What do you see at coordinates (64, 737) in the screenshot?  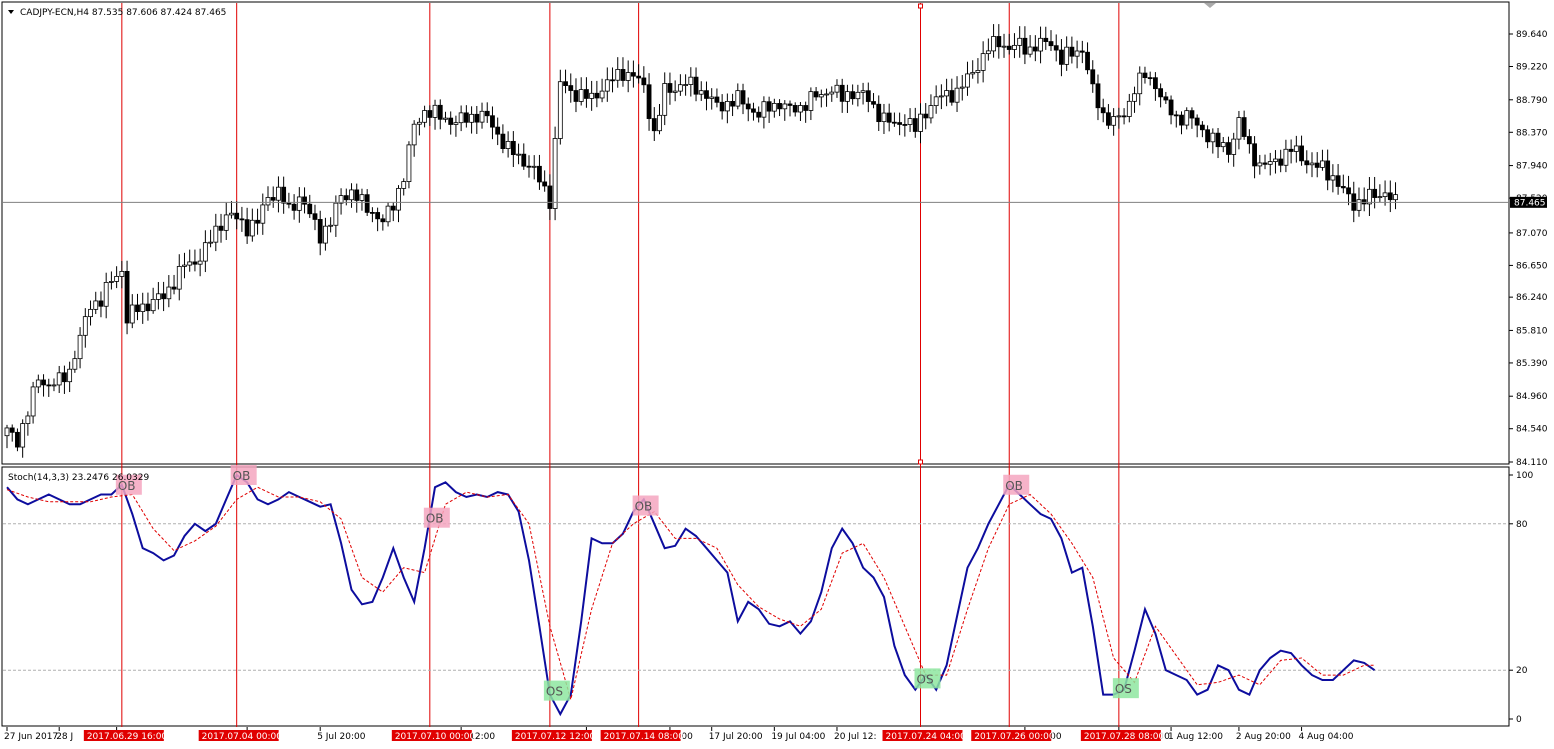 I see `time-label: 28 J` at bounding box center [64, 737].